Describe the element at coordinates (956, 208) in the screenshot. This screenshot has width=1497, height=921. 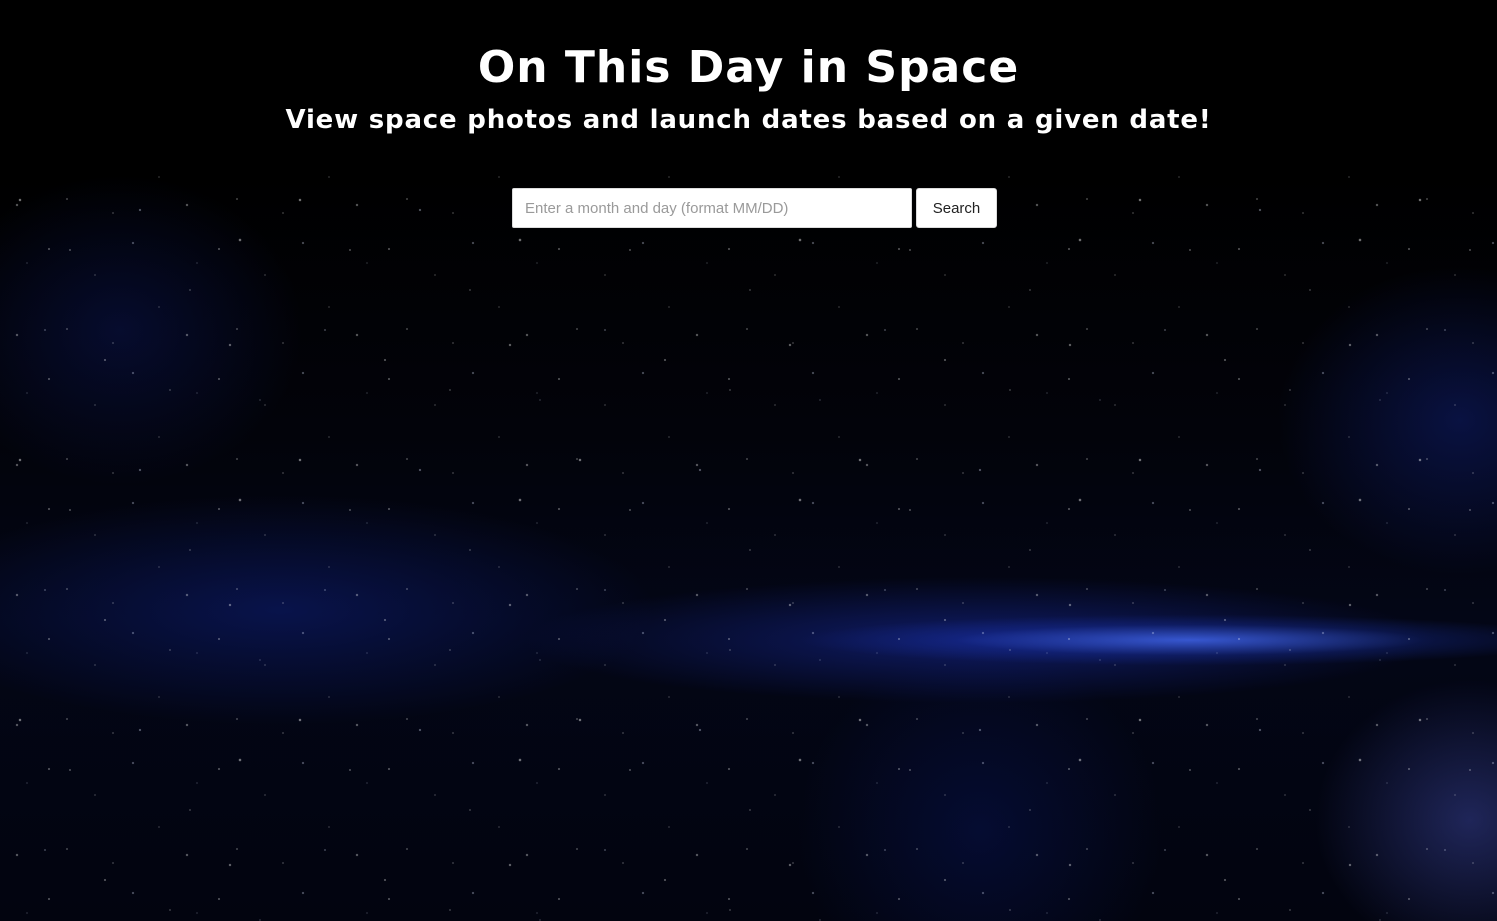
I see `search-button: Search` at that location.